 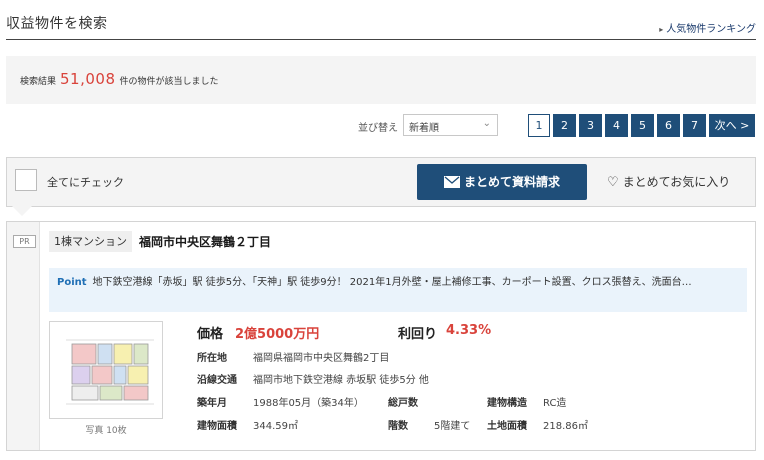 What do you see at coordinates (398, 426) in the screenshot?
I see `floors-label: 階数` at bounding box center [398, 426].